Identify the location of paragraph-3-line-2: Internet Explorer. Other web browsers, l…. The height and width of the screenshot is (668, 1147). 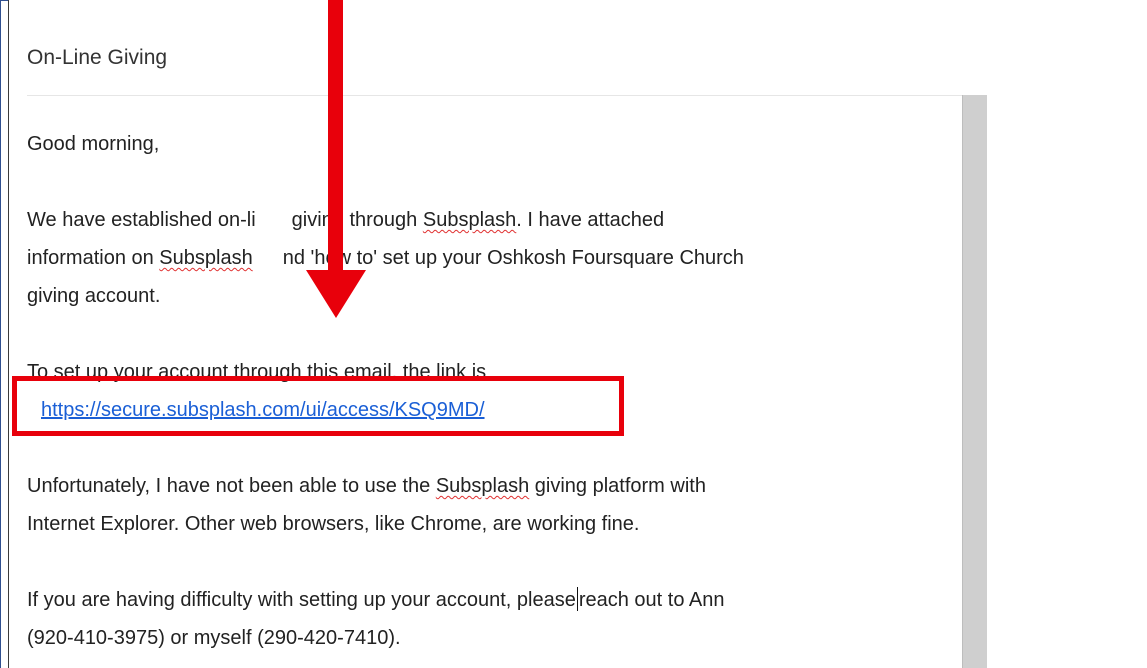
(333, 524).